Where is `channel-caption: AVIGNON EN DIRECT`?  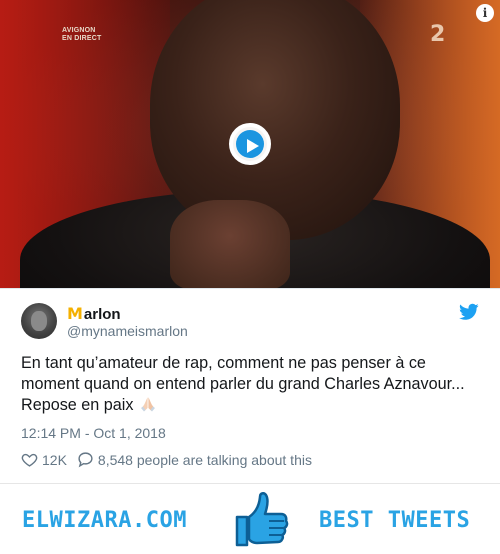
channel-caption: AVIGNON EN DIRECT is located at coordinates (82, 35).